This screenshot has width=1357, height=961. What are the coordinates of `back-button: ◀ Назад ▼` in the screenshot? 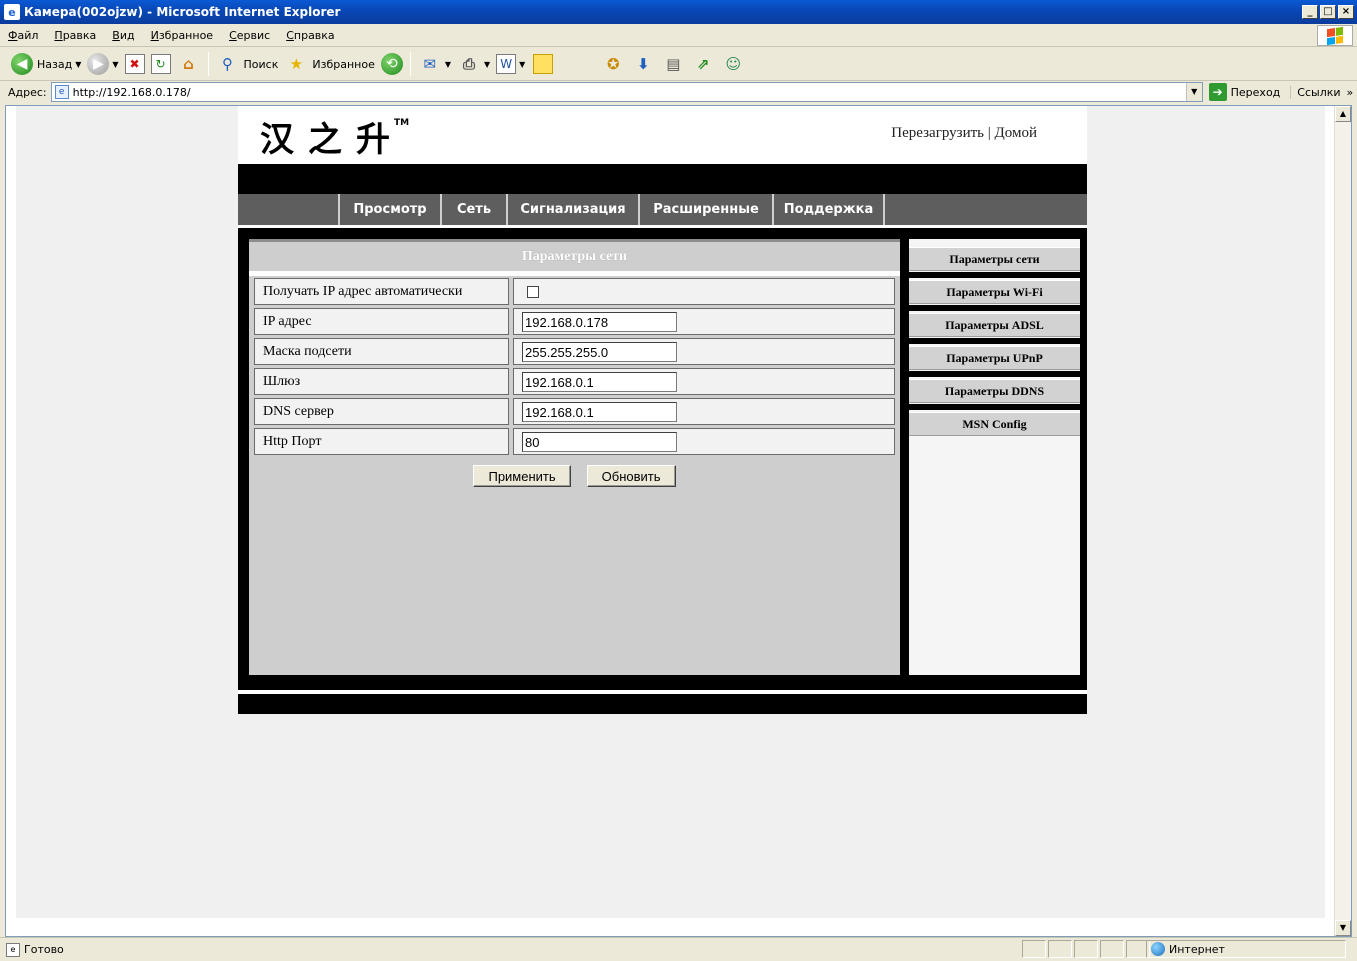 It's located at (46, 64).